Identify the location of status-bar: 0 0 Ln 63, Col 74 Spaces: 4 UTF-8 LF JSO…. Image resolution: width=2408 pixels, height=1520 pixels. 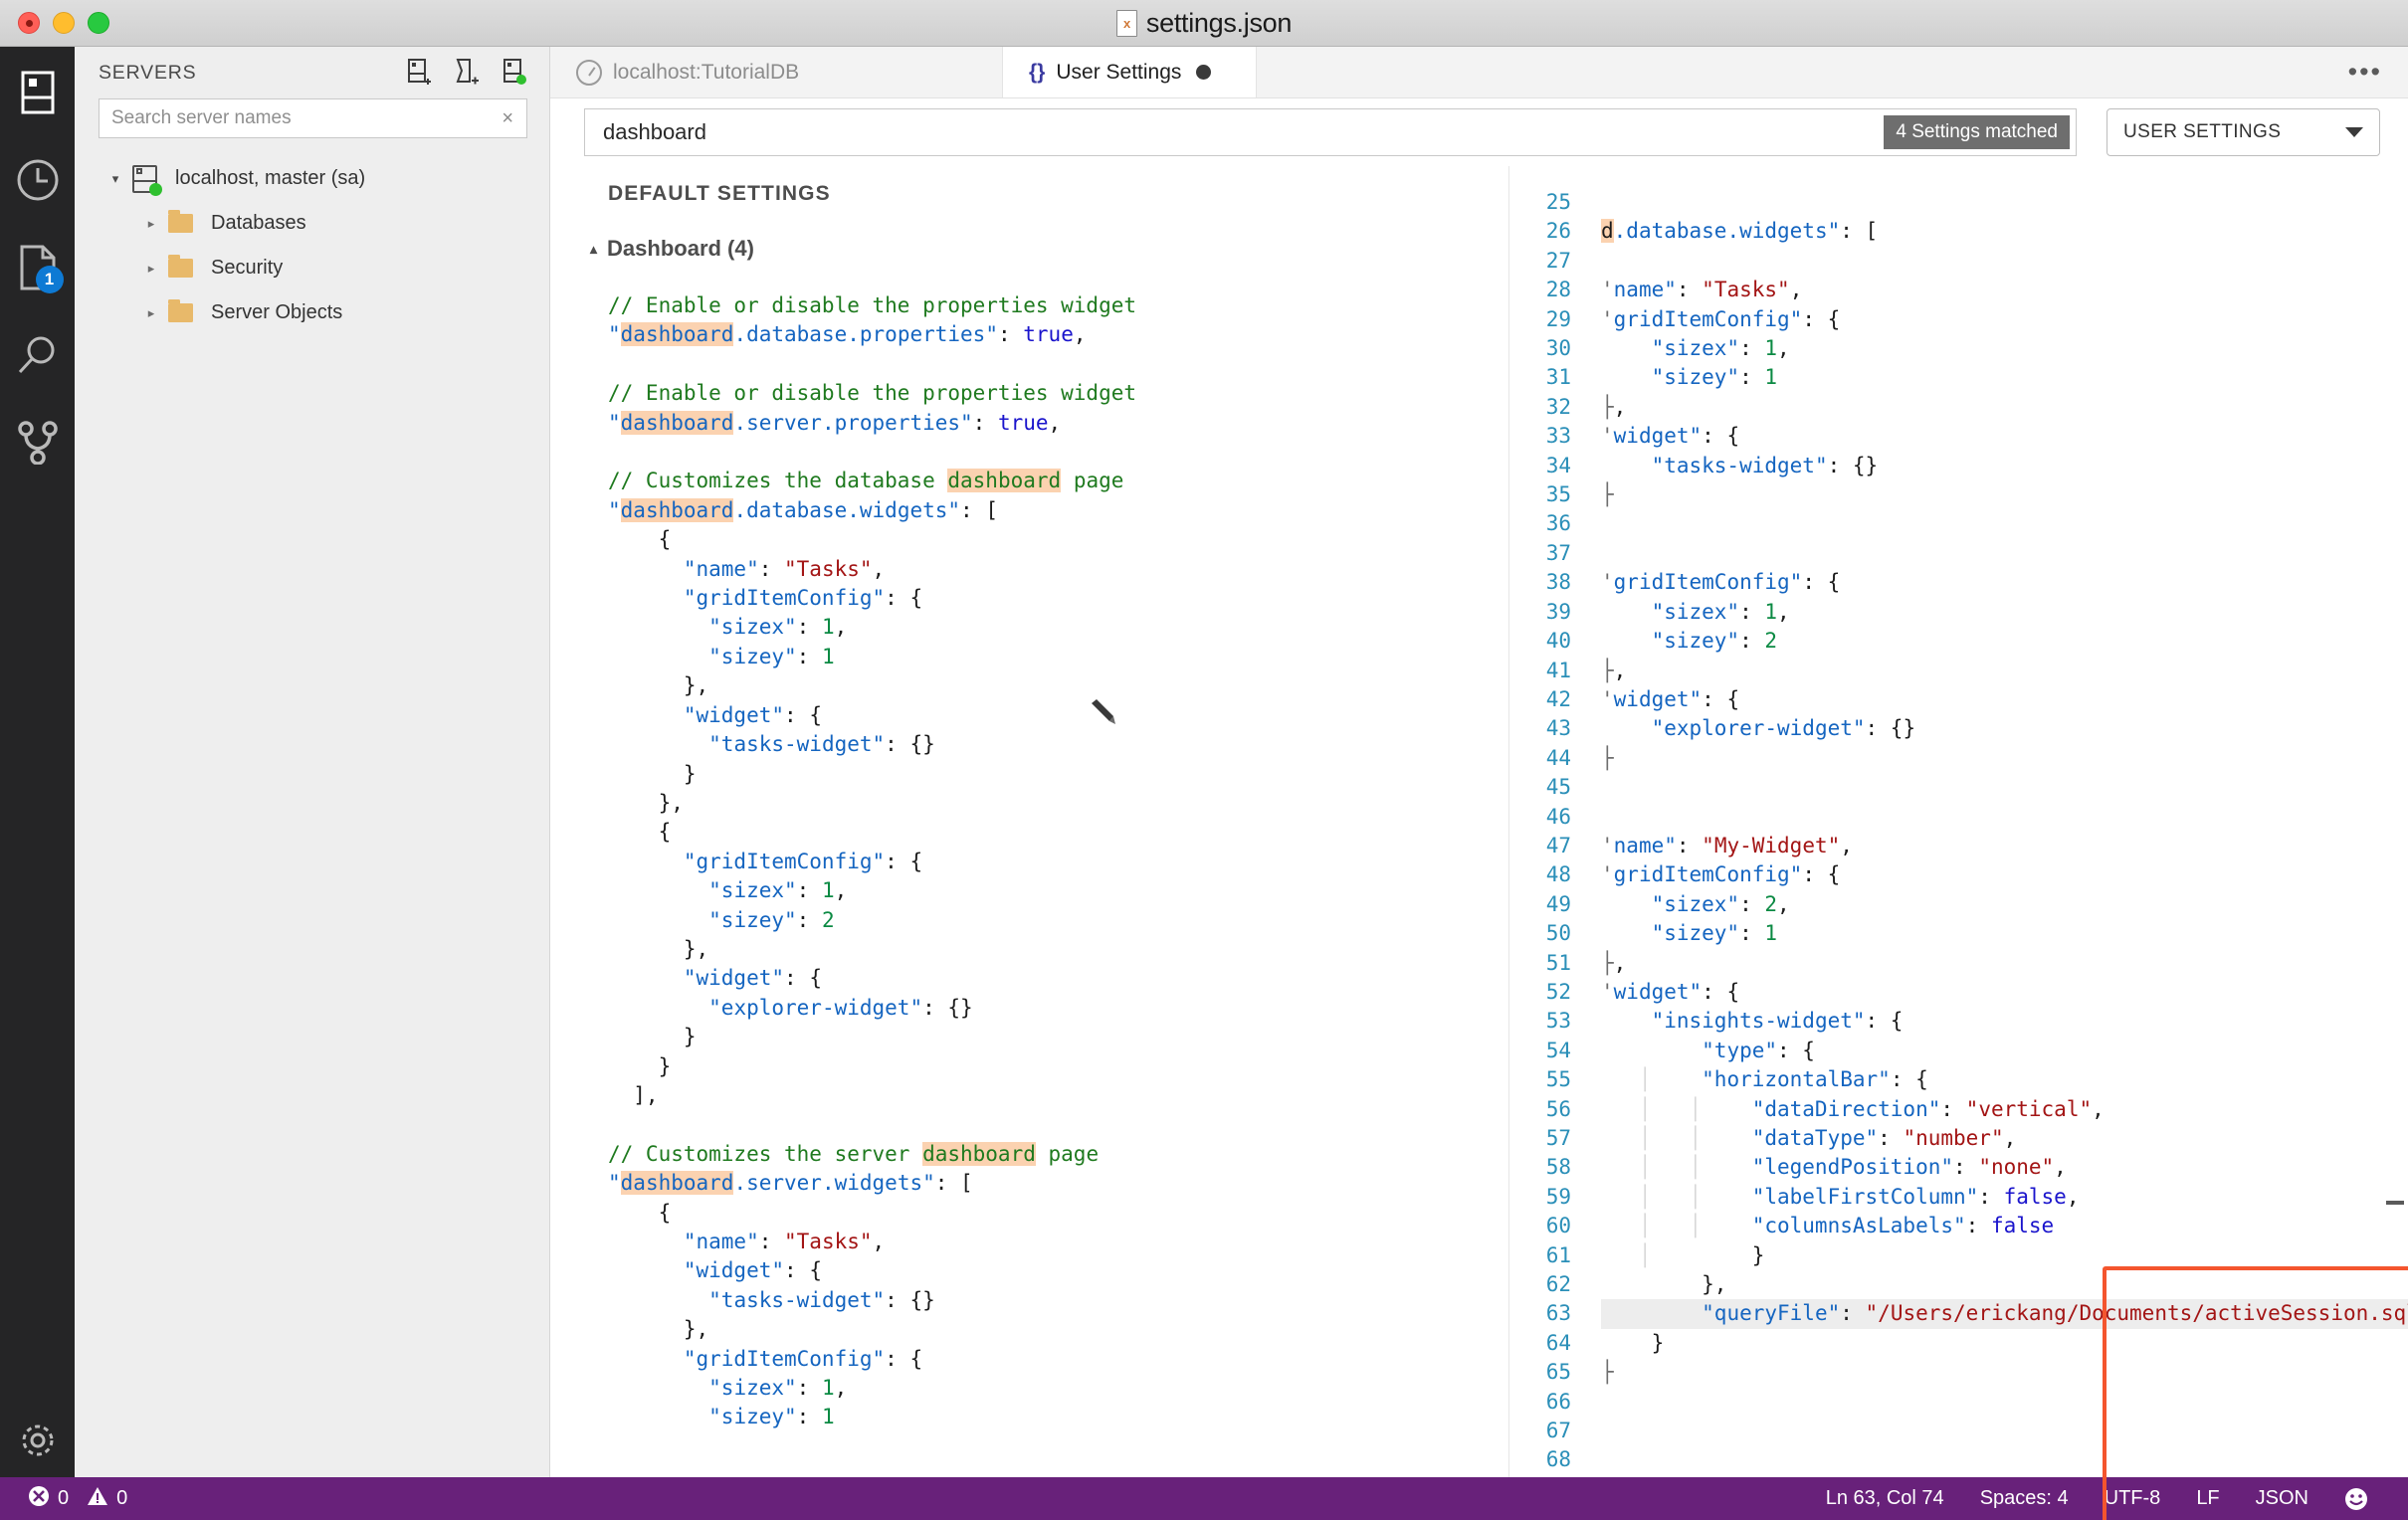
(1204, 1499).